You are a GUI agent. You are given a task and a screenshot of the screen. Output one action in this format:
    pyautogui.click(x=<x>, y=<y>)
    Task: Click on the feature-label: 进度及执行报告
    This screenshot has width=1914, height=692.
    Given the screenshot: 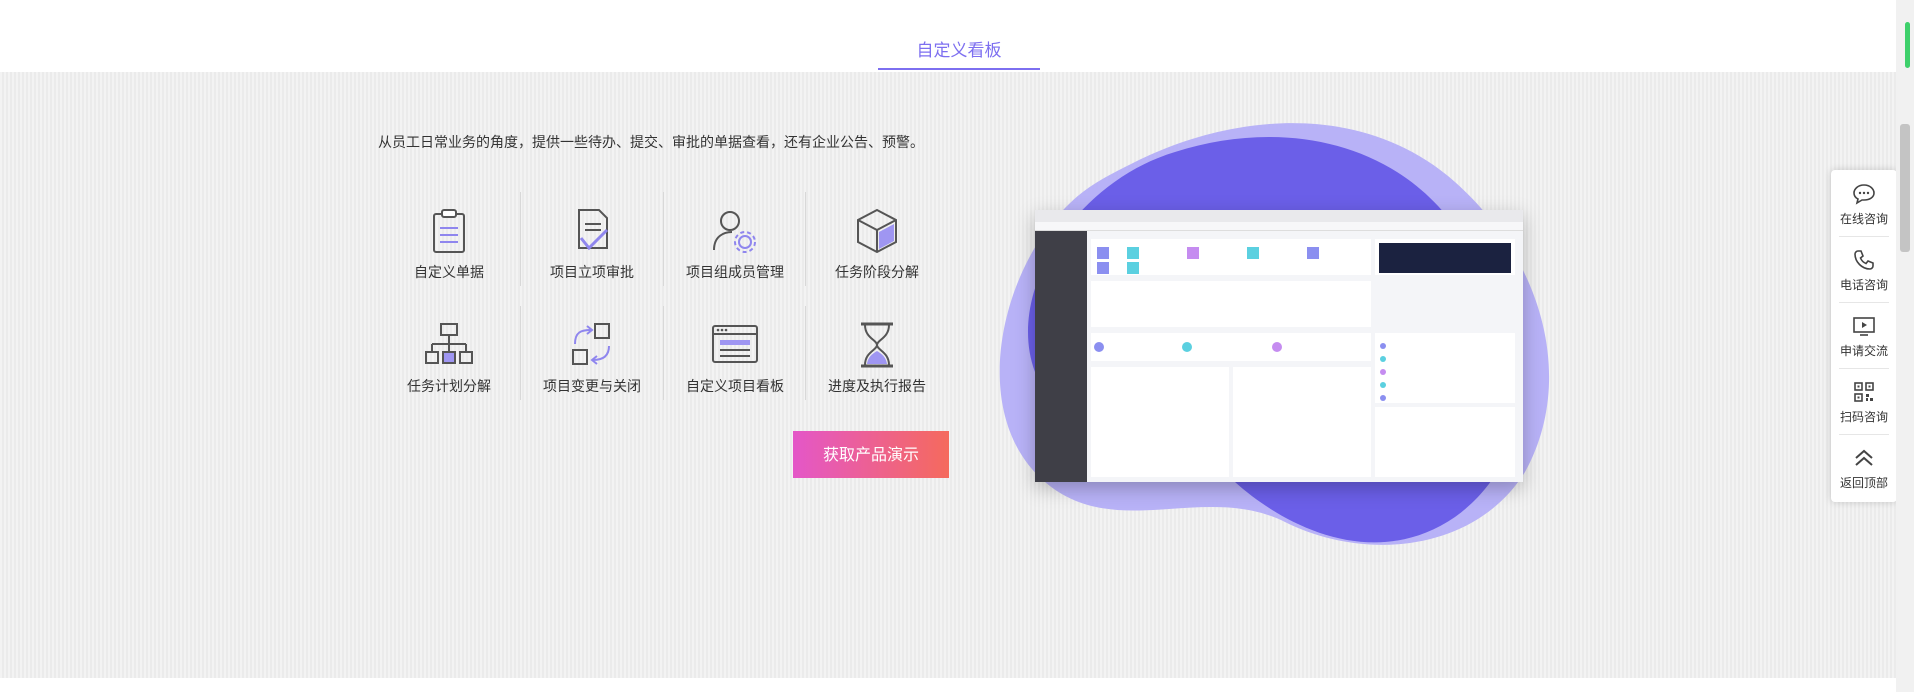 What is the action you would take?
    pyautogui.click(x=877, y=387)
    